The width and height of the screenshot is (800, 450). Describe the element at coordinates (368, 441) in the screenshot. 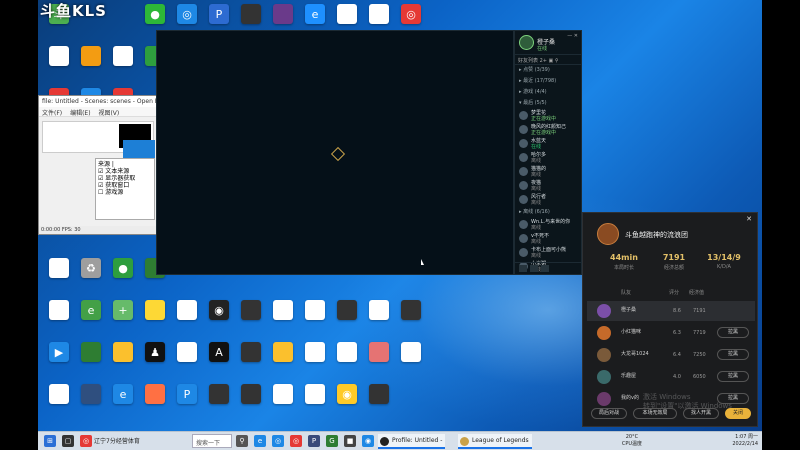

I see `chrome-icon: ◉` at that location.